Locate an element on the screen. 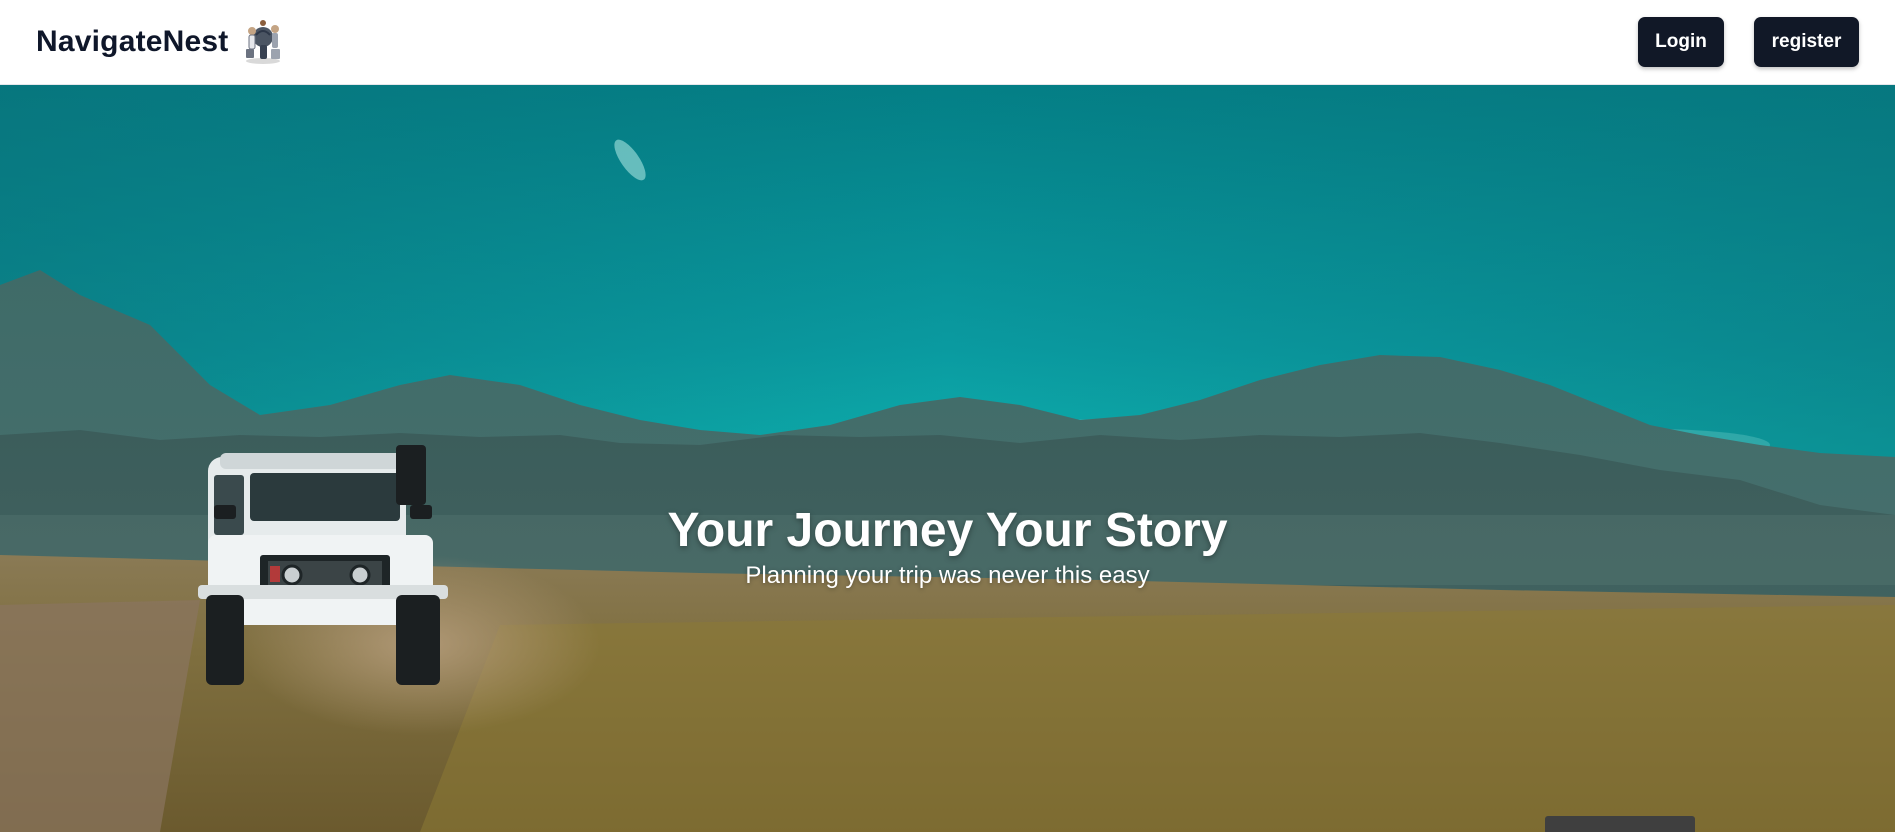 The height and width of the screenshot is (832, 1895). travelers-illustration-icon is located at coordinates (263, 42).